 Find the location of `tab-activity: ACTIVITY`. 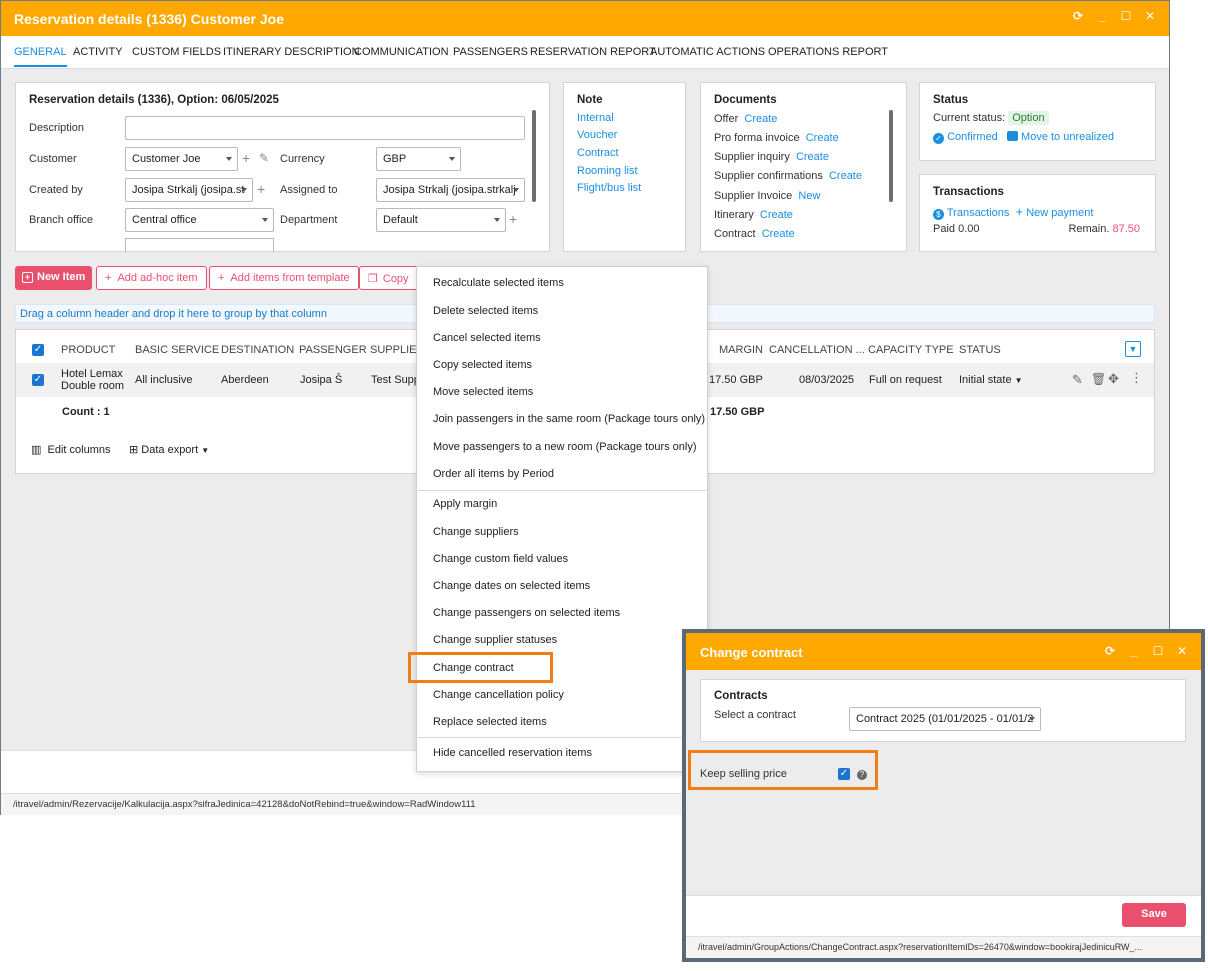

tab-activity: ACTIVITY is located at coordinates (98, 52).